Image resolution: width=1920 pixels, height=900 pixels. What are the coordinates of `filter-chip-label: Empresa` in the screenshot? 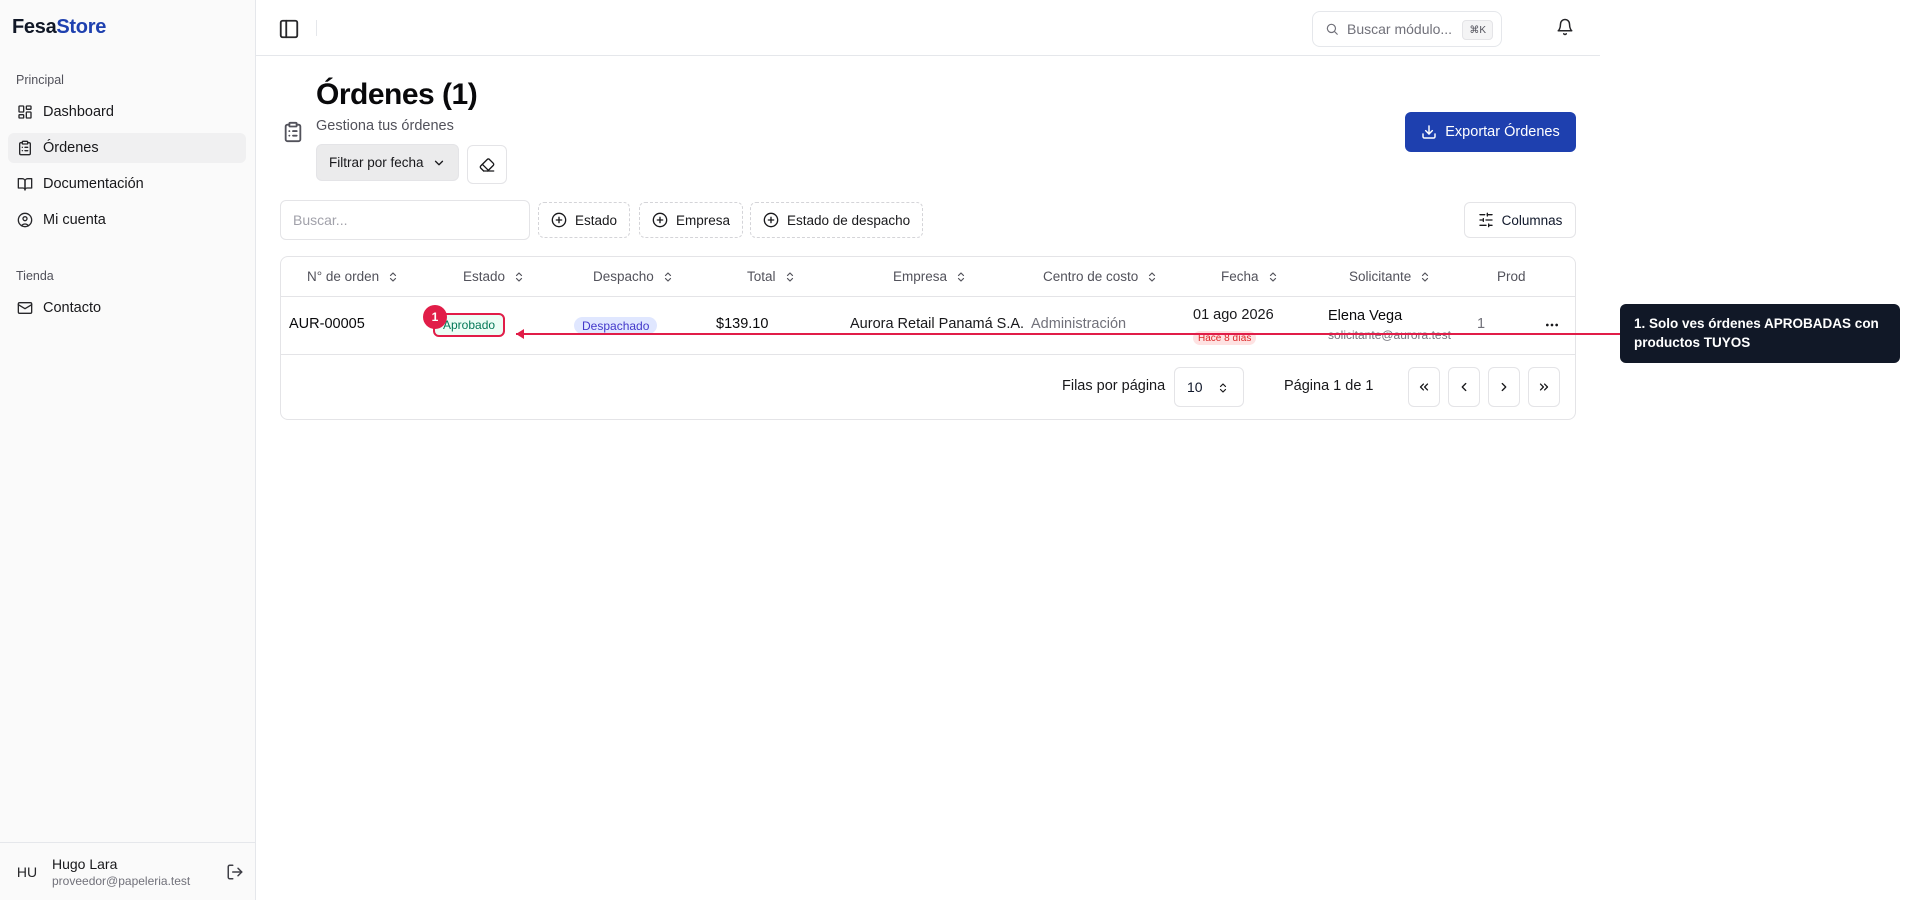 It's located at (703, 220).